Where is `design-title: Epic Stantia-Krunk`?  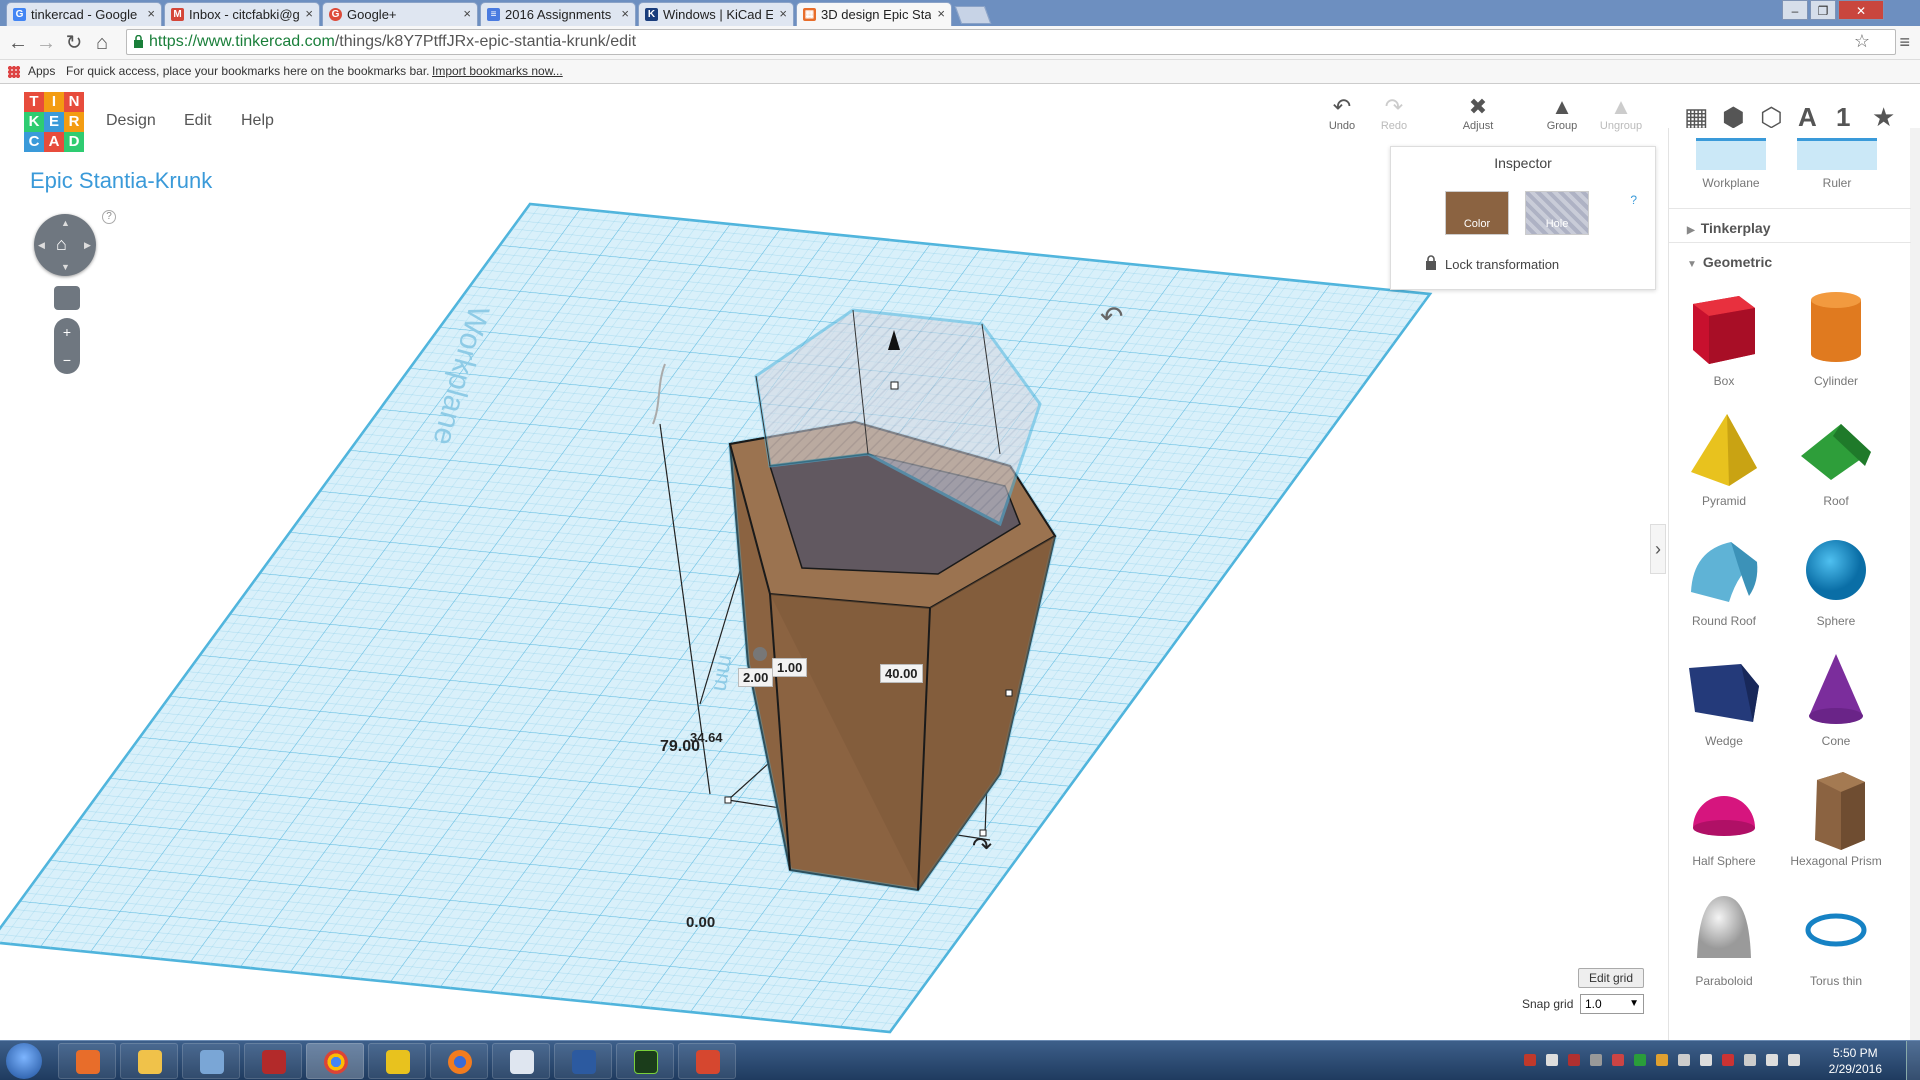 design-title: Epic Stantia-Krunk is located at coordinates (121, 181).